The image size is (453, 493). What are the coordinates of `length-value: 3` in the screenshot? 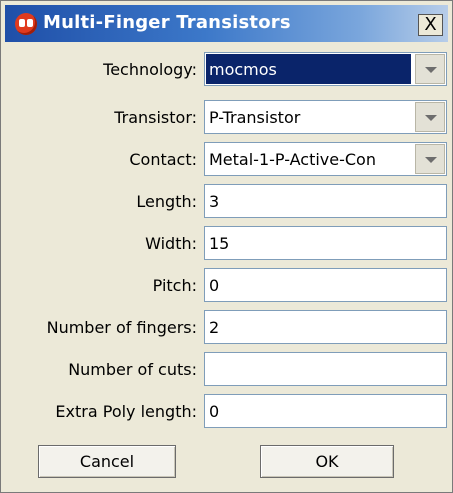 It's located at (214, 201).